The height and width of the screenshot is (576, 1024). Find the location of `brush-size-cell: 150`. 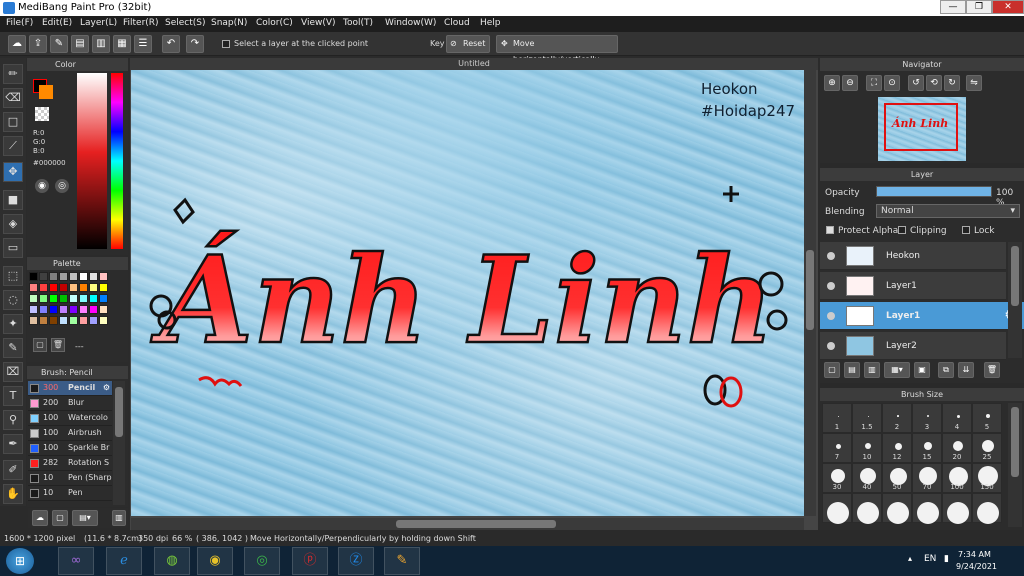

brush-size-cell: 150 is located at coordinates (987, 478).